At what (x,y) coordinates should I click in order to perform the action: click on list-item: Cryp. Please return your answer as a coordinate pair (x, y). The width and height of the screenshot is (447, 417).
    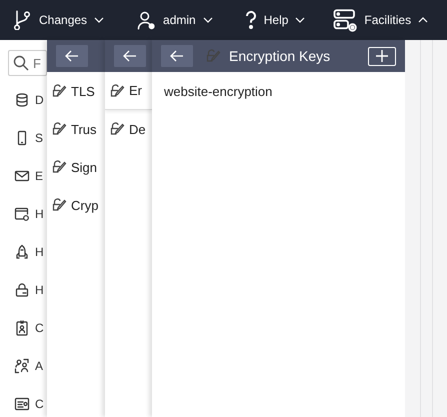
    Looking at the image, I should click on (76, 205).